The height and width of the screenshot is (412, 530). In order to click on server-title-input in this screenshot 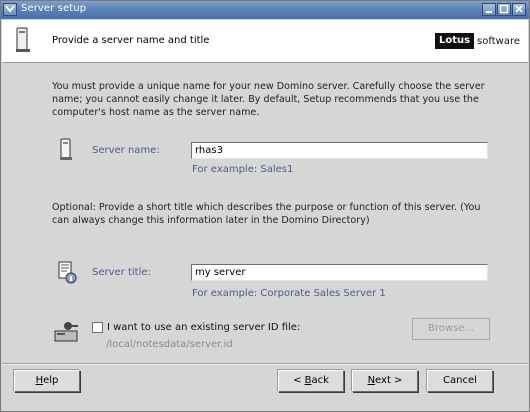, I will do `click(339, 272)`.